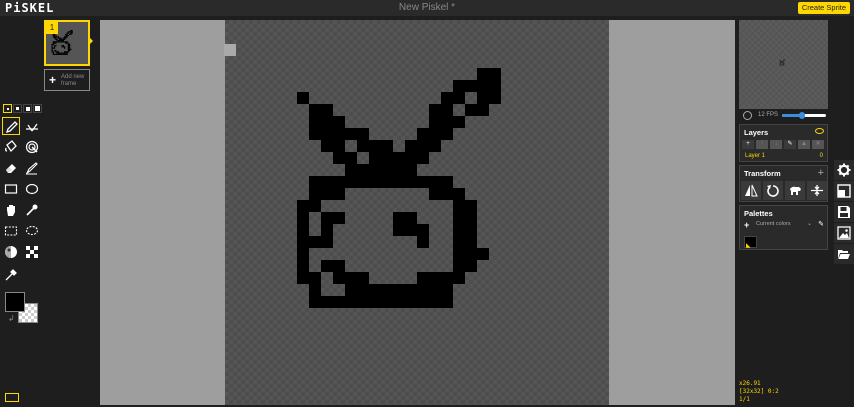 The image size is (854, 407). I want to click on move-layer-up-button: ↑, so click(762, 144).